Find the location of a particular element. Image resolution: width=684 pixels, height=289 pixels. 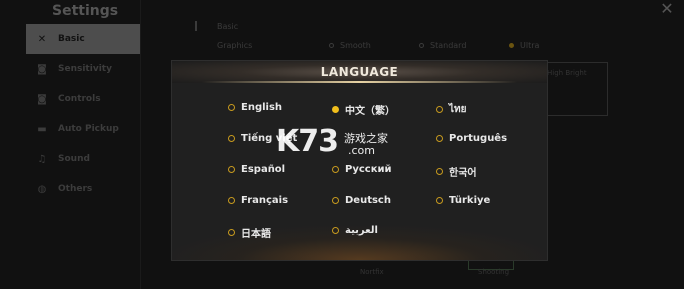

close-icon: ✕ is located at coordinates (667, 9).